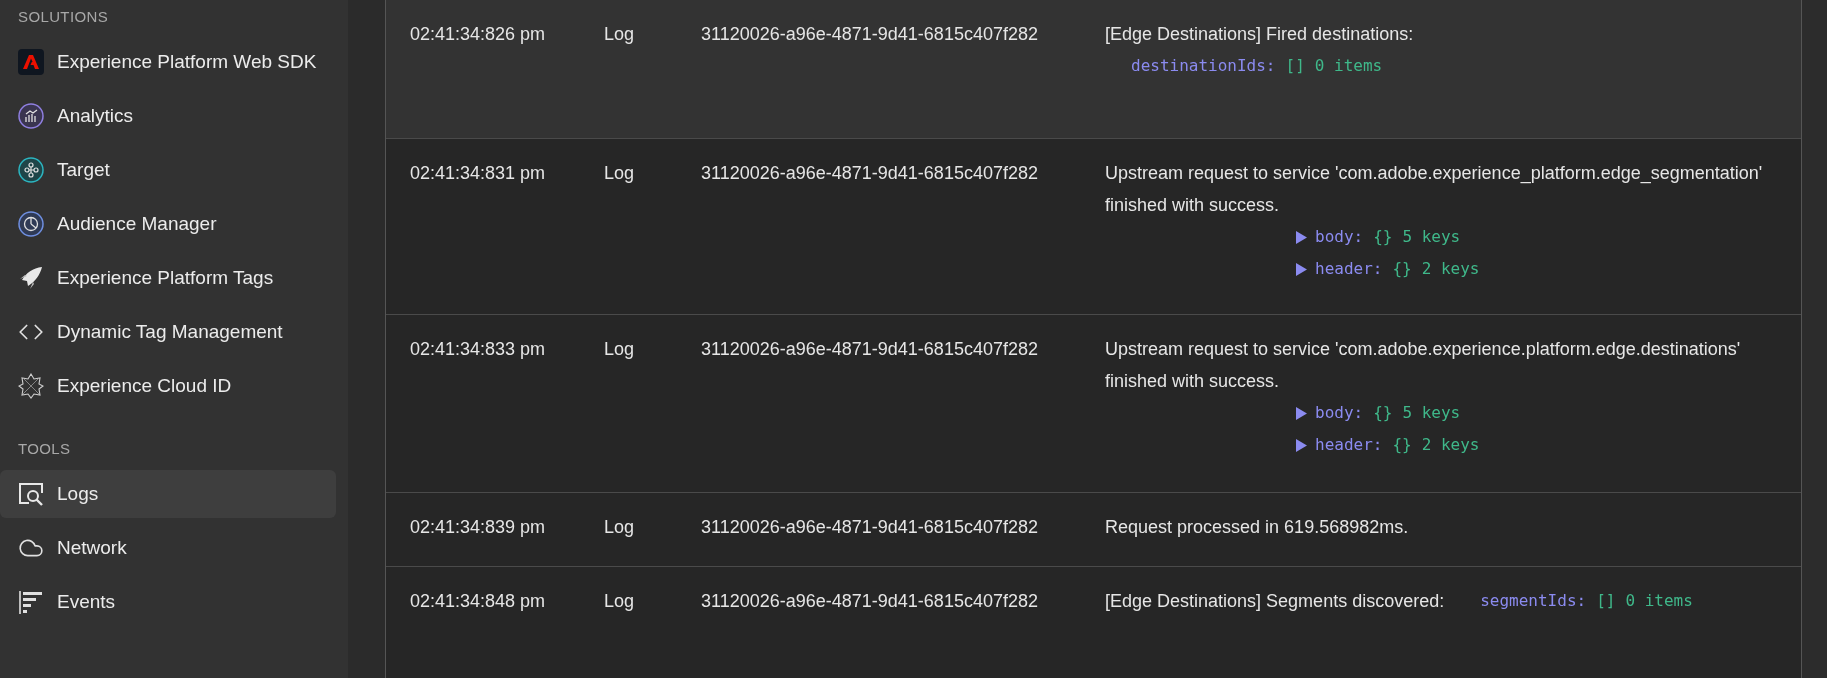 The height and width of the screenshot is (678, 1827). I want to click on nodes-circle-icon, so click(31, 170).